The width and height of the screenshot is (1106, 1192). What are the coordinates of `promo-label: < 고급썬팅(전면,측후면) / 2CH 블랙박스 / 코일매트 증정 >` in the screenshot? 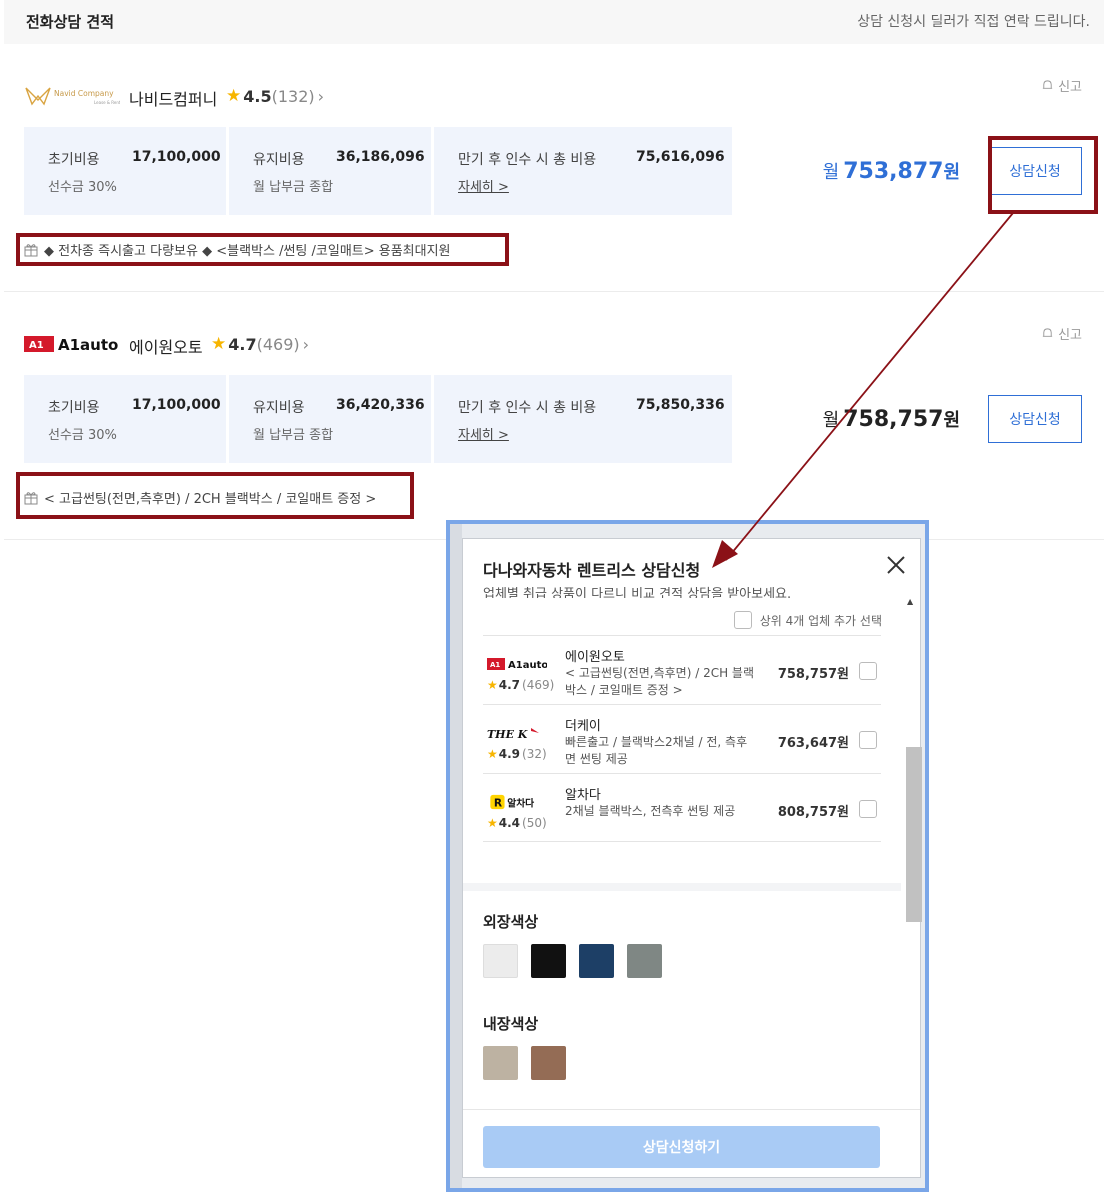 It's located at (210, 499).